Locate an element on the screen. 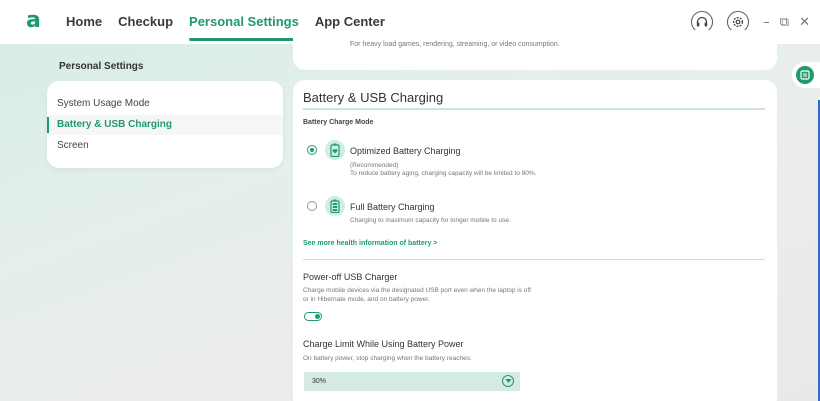  optimized-charging-title: Optimized Battery Charging is located at coordinates (405, 151).